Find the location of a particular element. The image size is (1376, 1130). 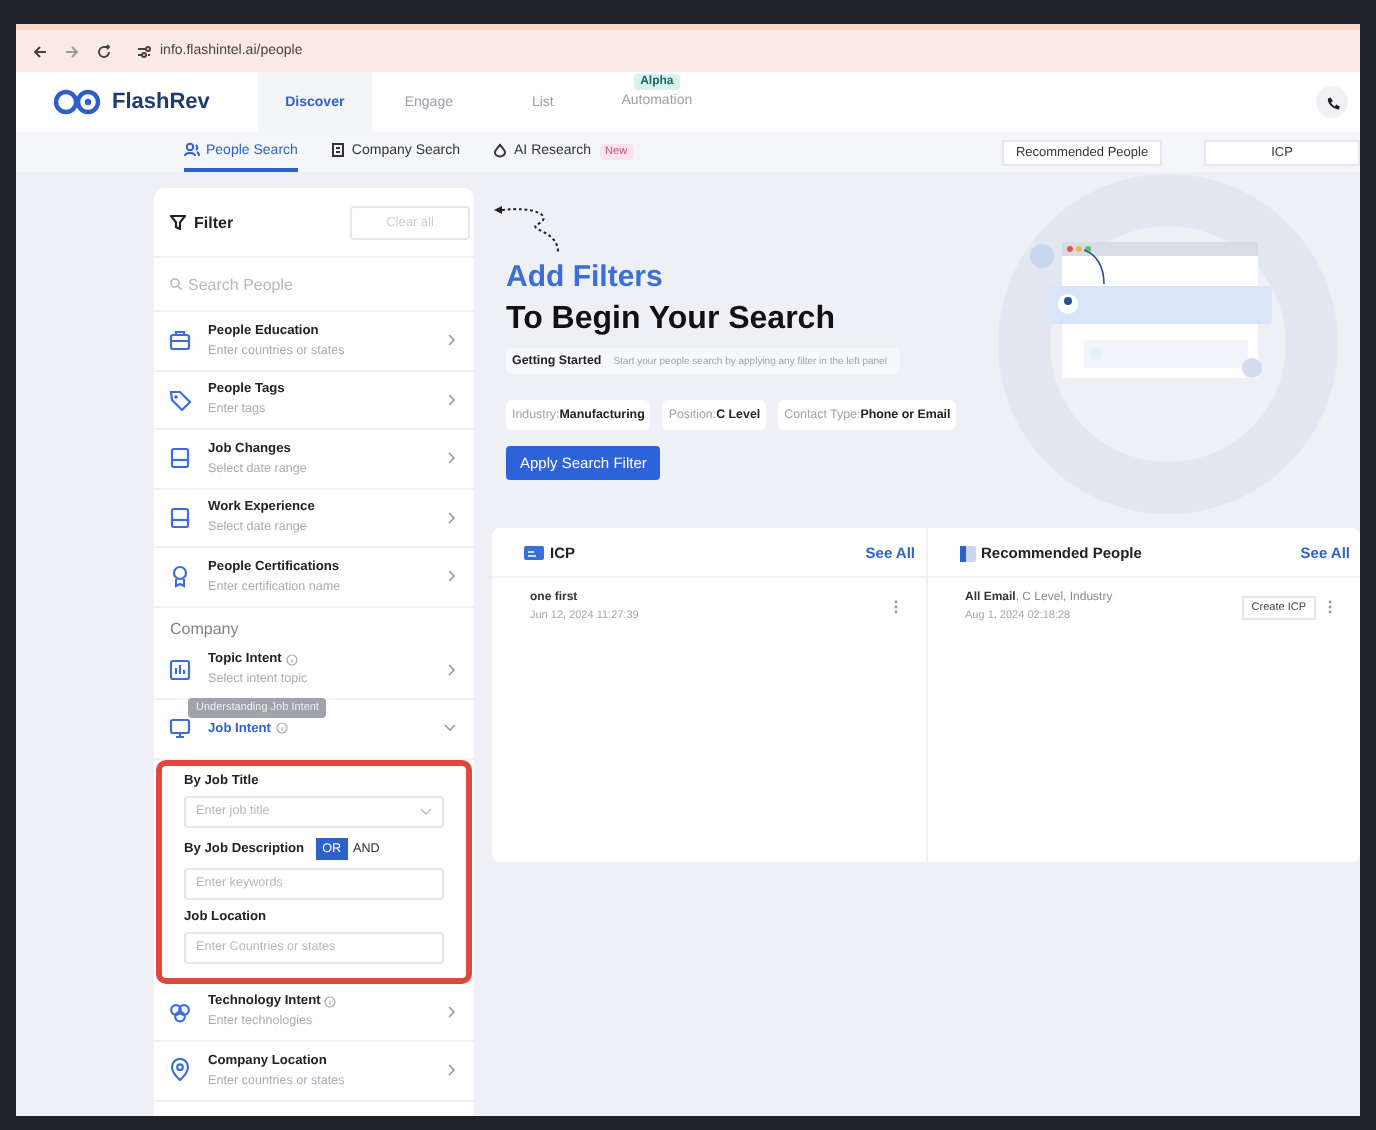

badge-icon is located at coordinates (180, 576).